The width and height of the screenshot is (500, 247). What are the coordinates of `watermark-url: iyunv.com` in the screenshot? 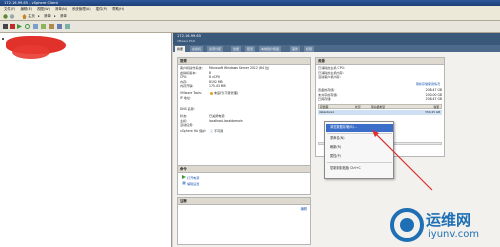 It's located at (454, 234).